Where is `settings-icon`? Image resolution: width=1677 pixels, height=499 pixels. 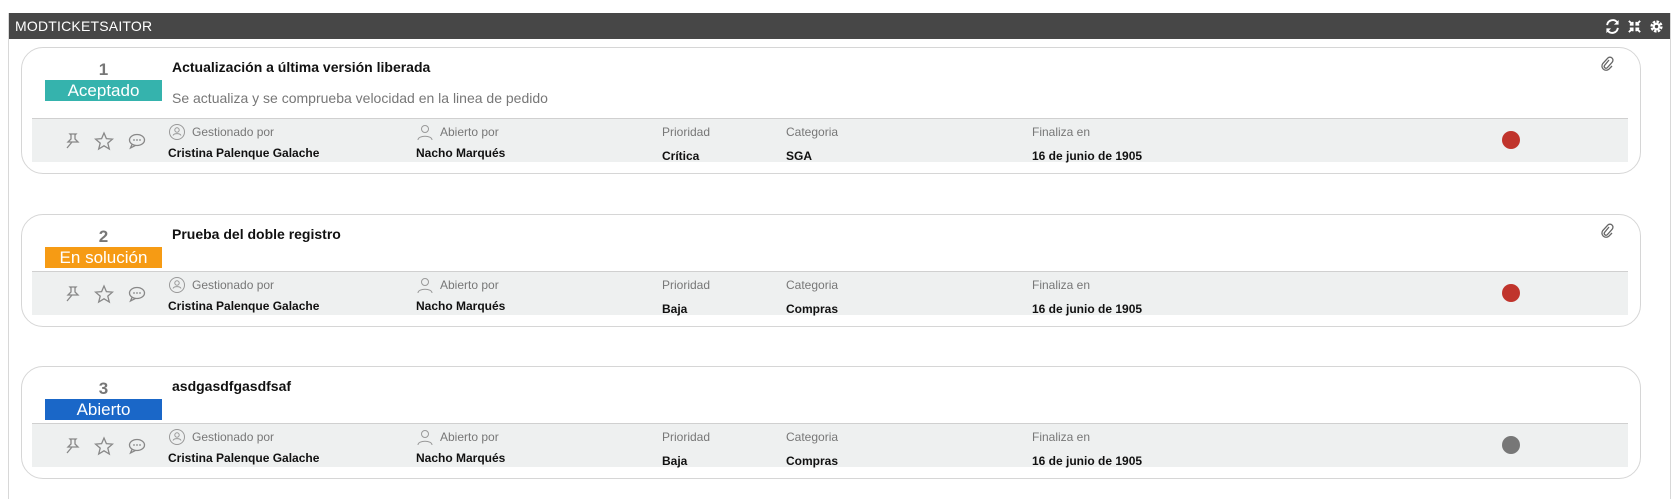 settings-icon is located at coordinates (1656, 26).